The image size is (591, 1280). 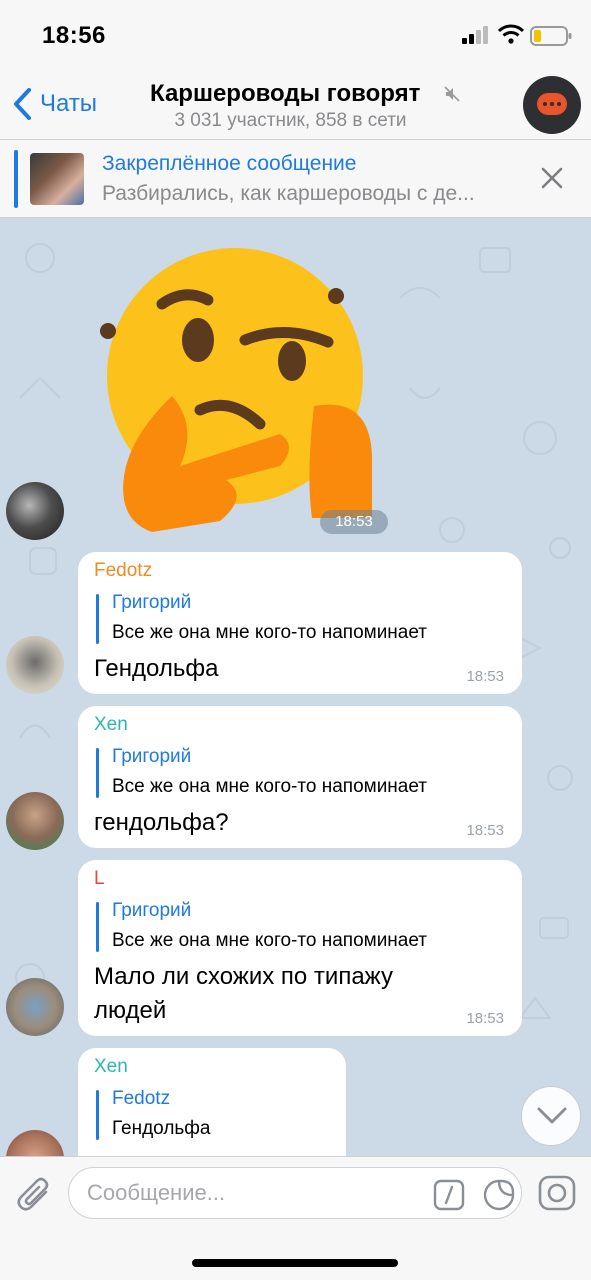 I want to click on composer, so click(x=295, y=1218).